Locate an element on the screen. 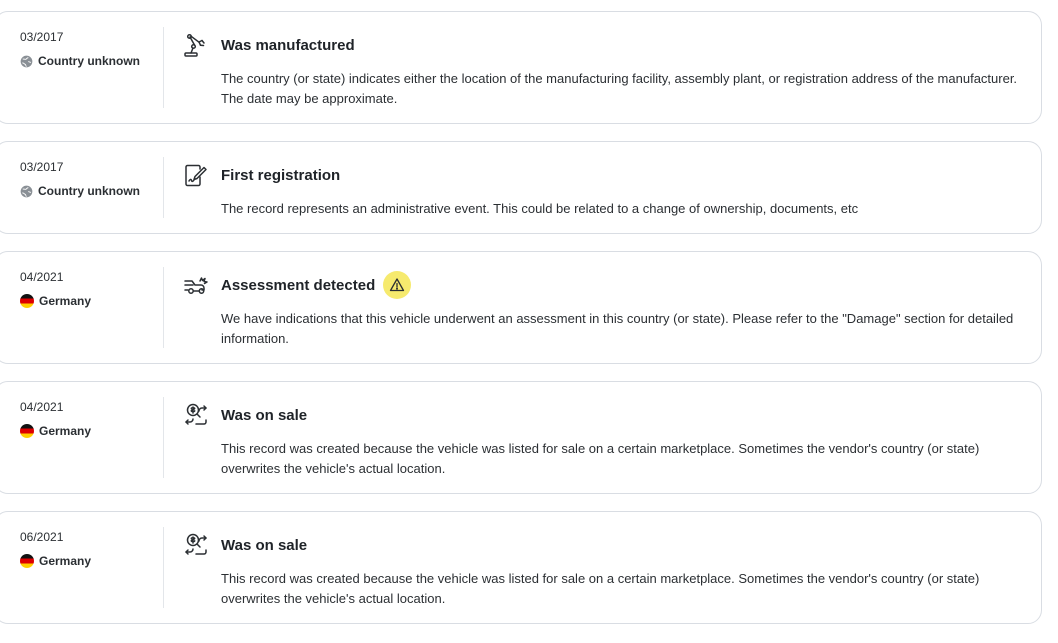 The image size is (1058, 643). event-date: 06/2021 is located at coordinates (42, 537).